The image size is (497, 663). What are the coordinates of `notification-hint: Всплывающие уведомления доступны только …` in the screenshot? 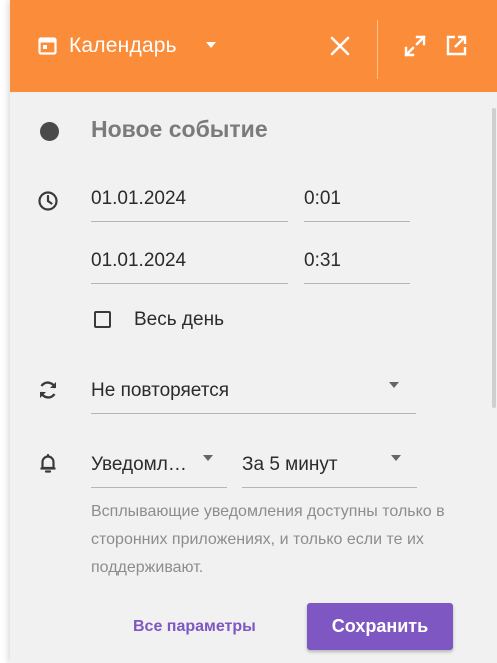 It's located at (268, 539).